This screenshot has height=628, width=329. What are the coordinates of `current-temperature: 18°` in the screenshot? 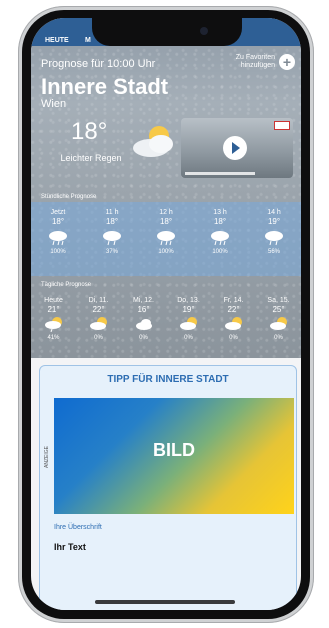 It's located at (89, 131).